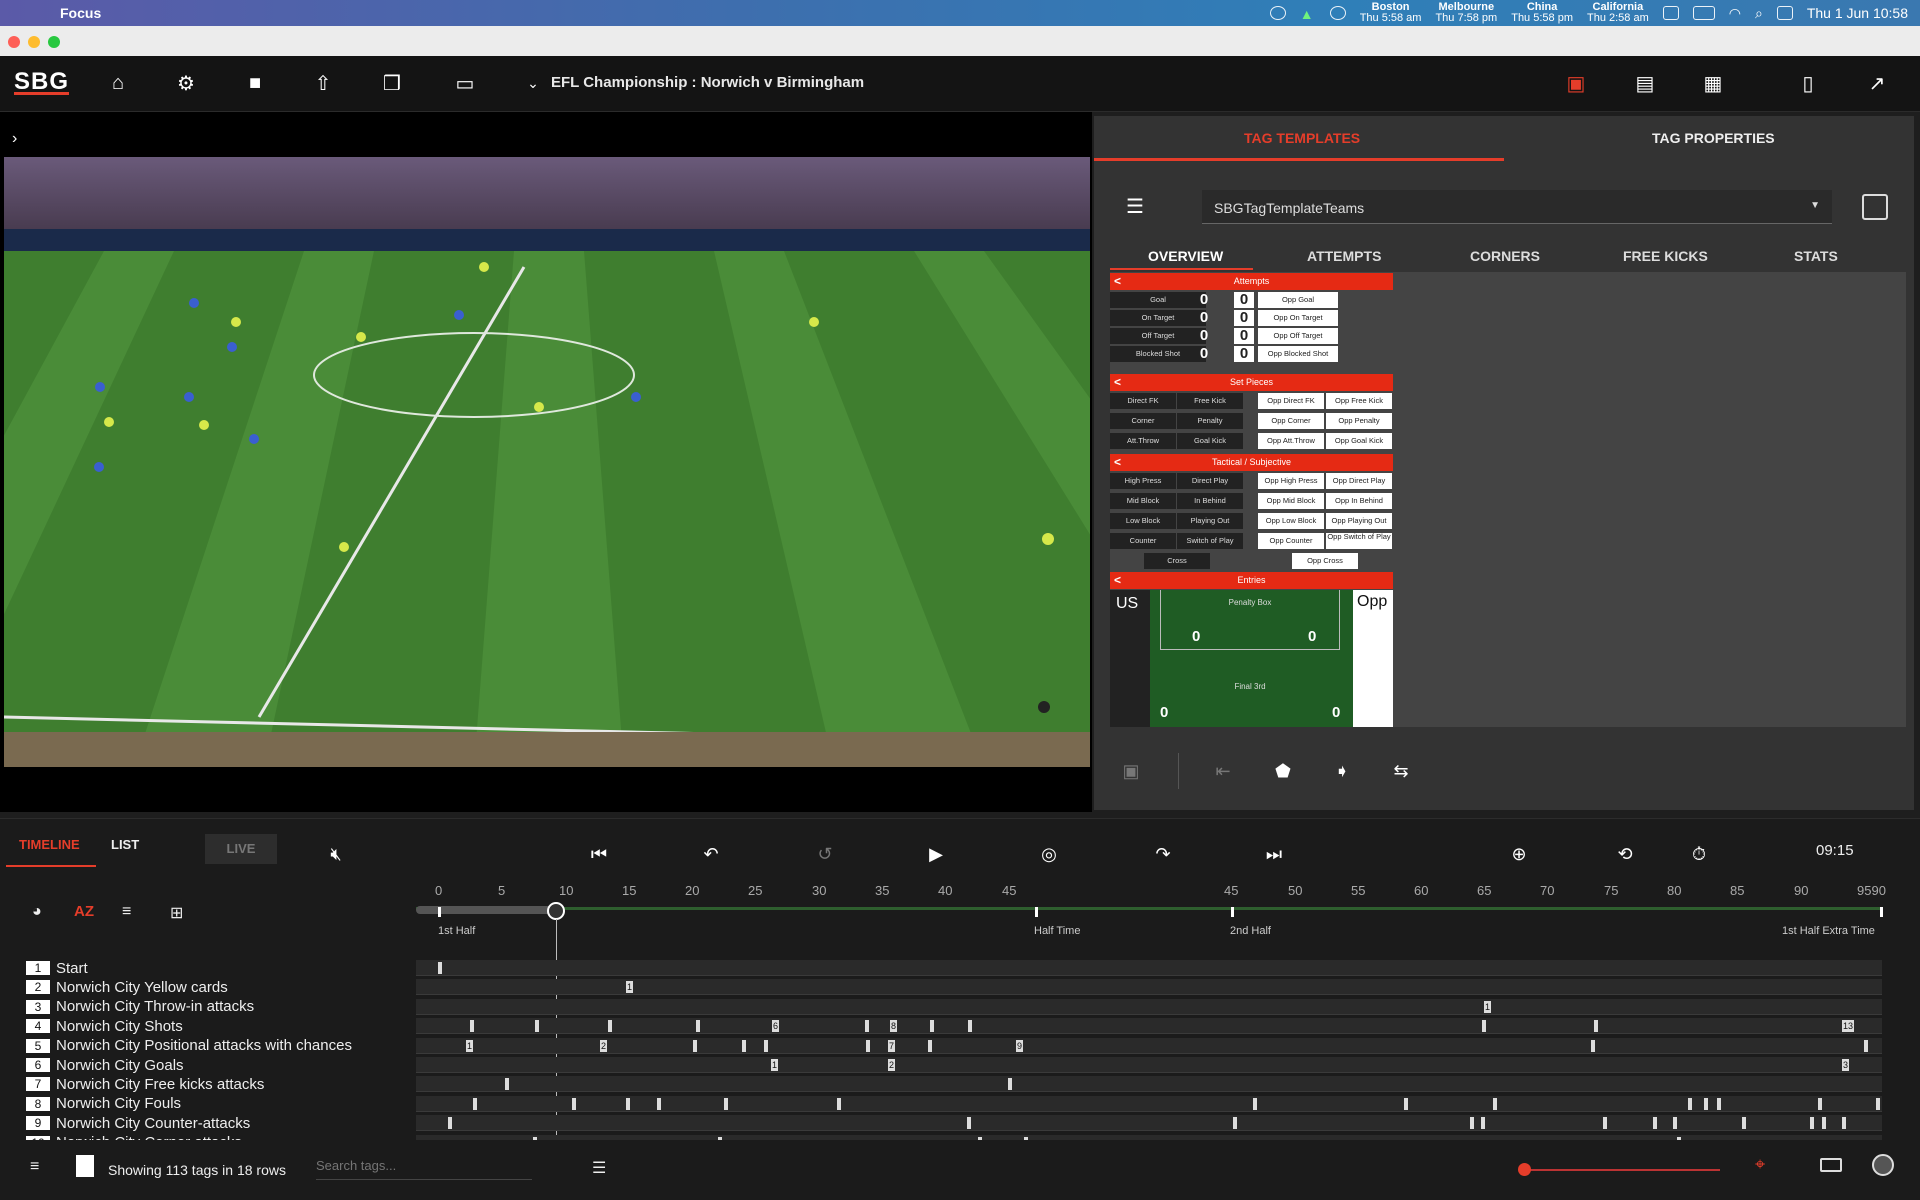 The width and height of the screenshot is (1920, 1200). Describe the element at coordinates (1283, 771) in the screenshot. I see `shield-tag-icon: ⬟` at that location.